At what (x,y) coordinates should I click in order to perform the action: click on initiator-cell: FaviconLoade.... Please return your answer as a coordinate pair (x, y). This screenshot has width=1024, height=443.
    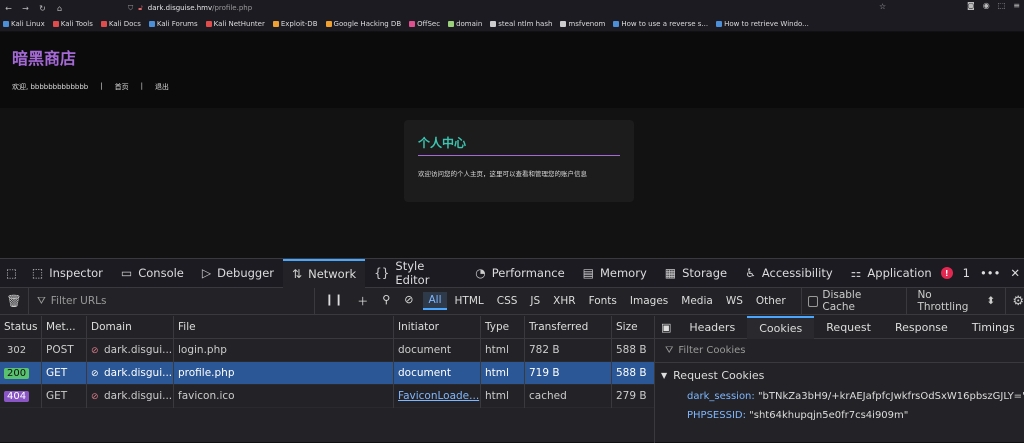
    Looking at the image, I should click on (437, 396).